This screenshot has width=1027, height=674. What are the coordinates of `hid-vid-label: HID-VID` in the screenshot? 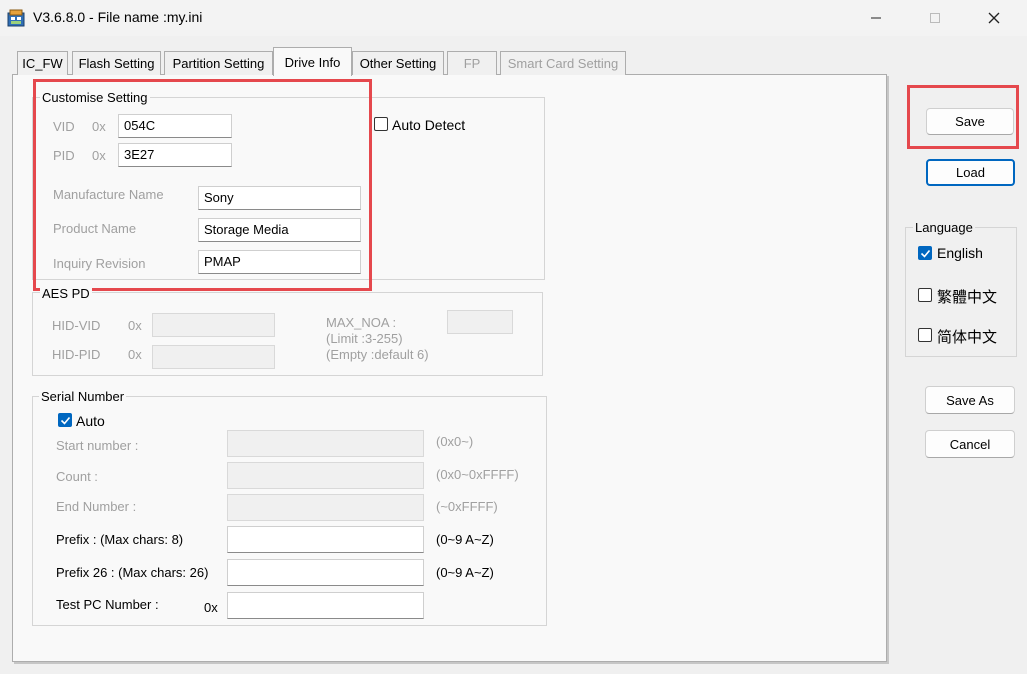 It's located at (76, 325).